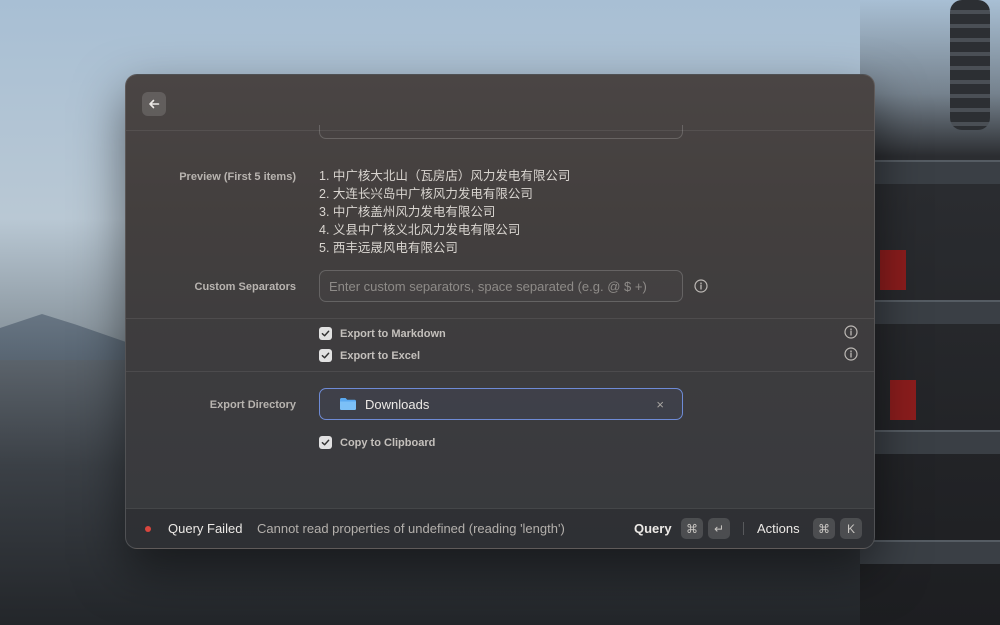 The height and width of the screenshot is (625, 1000). I want to click on k-key-icon: K, so click(851, 528).